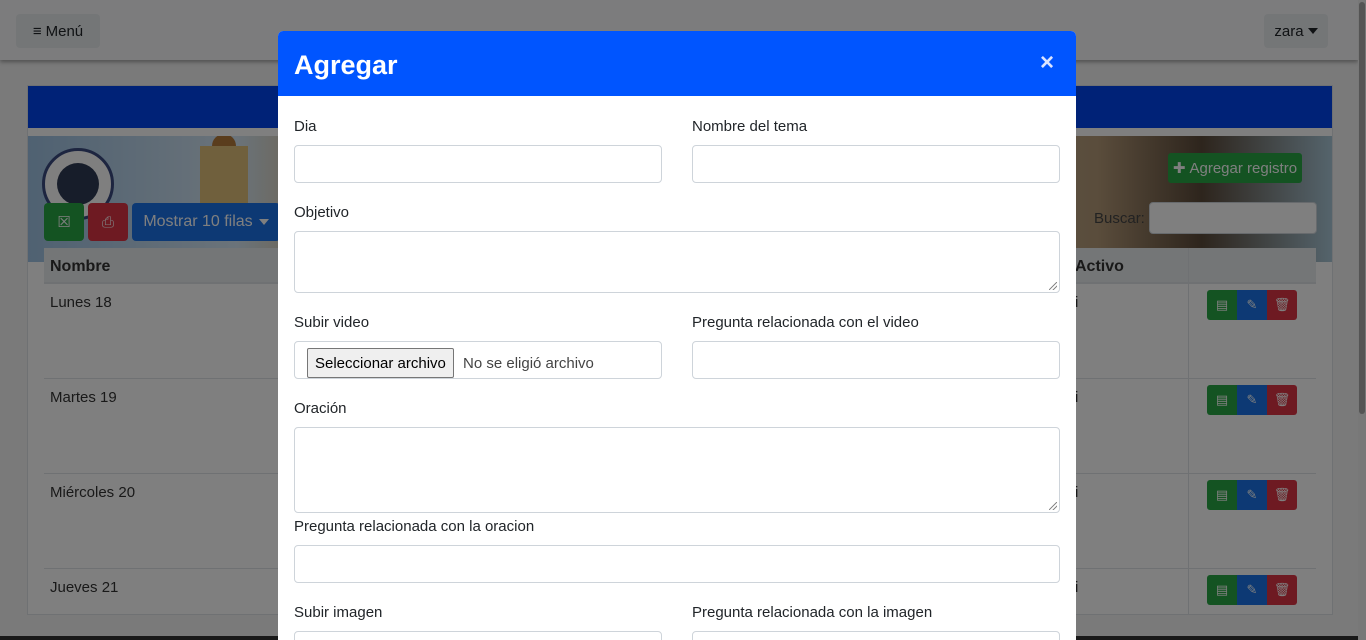 Image resolution: width=1366 pixels, height=640 pixels. Describe the element at coordinates (1047, 63) in the screenshot. I see `close-icon: ×` at that location.